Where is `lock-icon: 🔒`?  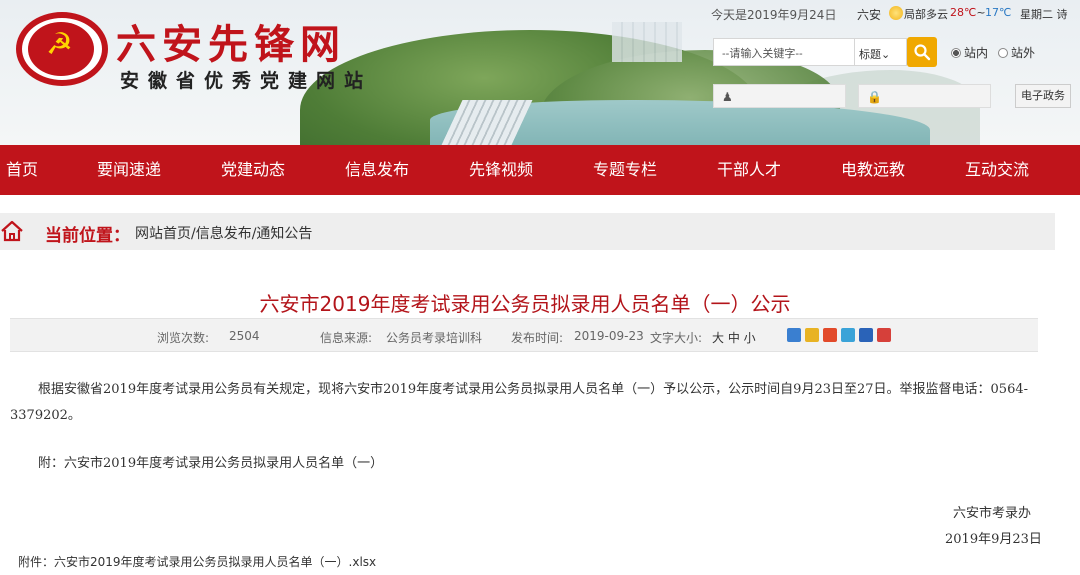
lock-icon: 🔒 is located at coordinates (874, 97).